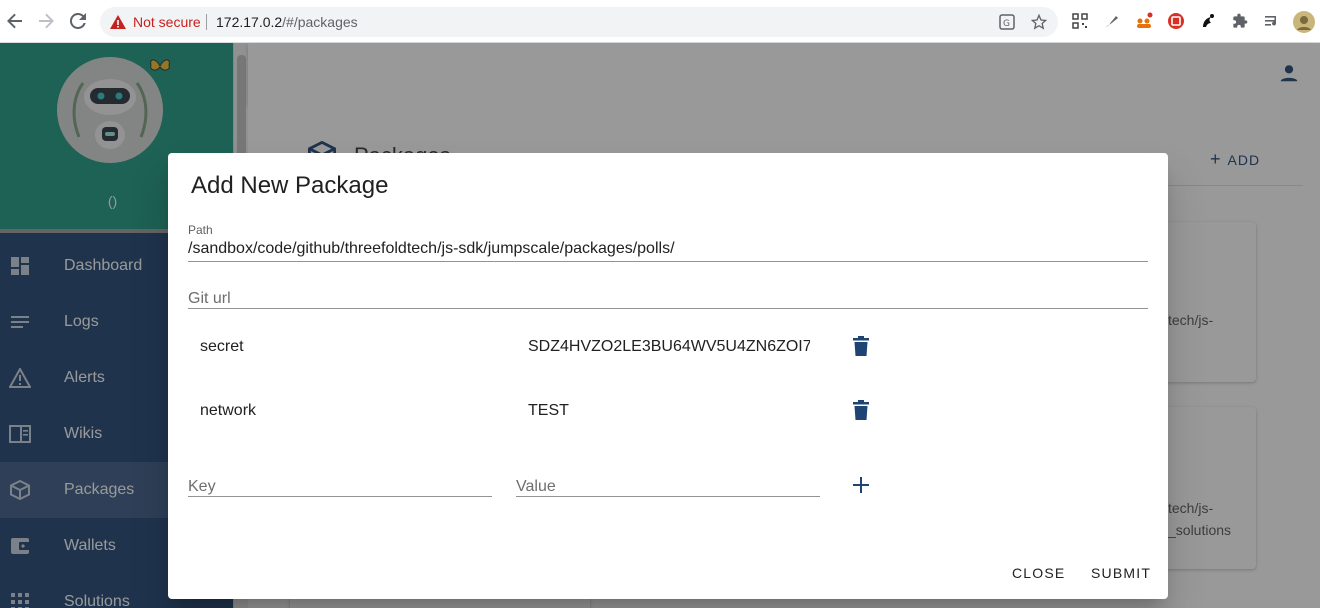  What do you see at coordinates (1121, 573) in the screenshot?
I see `submit-button: SUBMIT` at bounding box center [1121, 573].